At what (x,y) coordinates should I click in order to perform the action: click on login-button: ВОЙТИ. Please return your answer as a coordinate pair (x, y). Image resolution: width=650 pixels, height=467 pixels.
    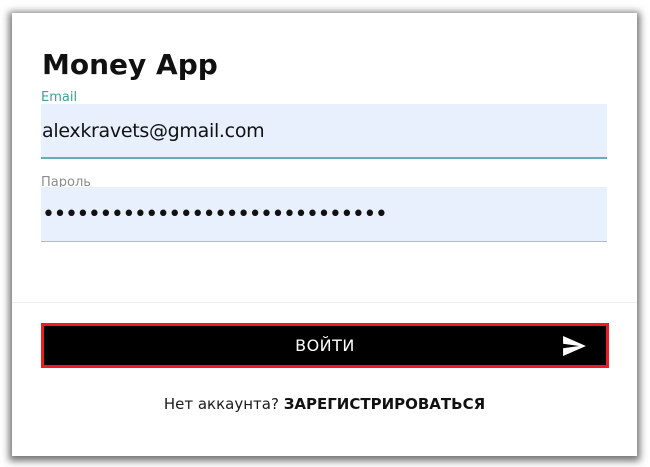
    Looking at the image, I should click on (325, 345).